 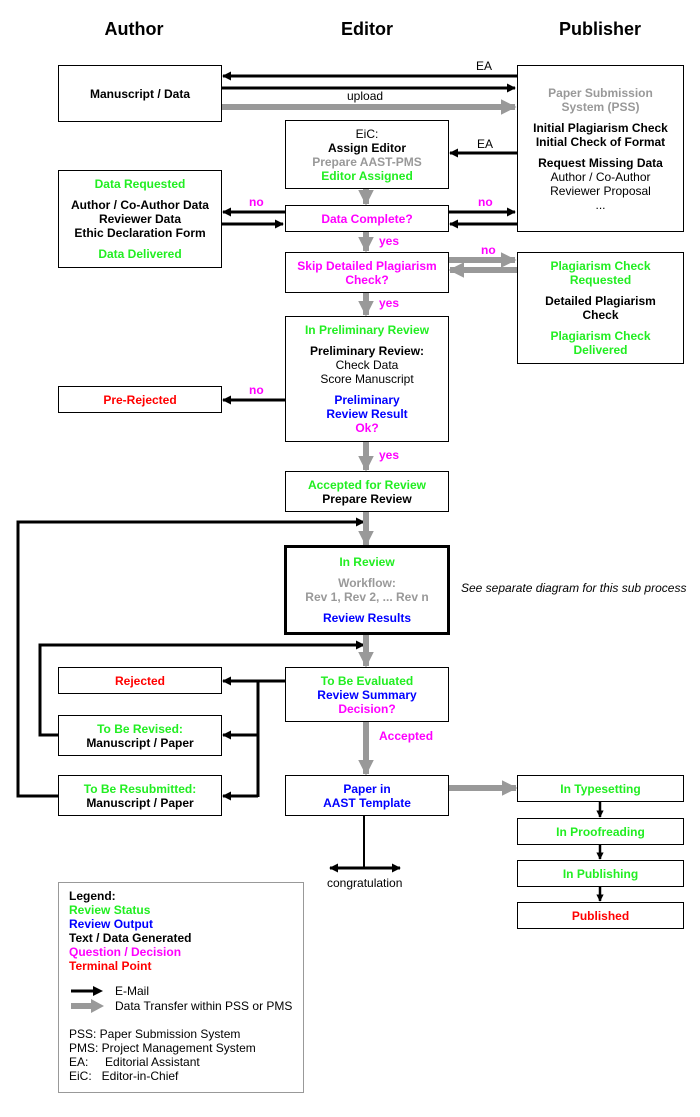 What do you see at coordinates (111, 924) in the screenshot?
I see `legend-review-output: Review Output` at bounding box center [111, 924].